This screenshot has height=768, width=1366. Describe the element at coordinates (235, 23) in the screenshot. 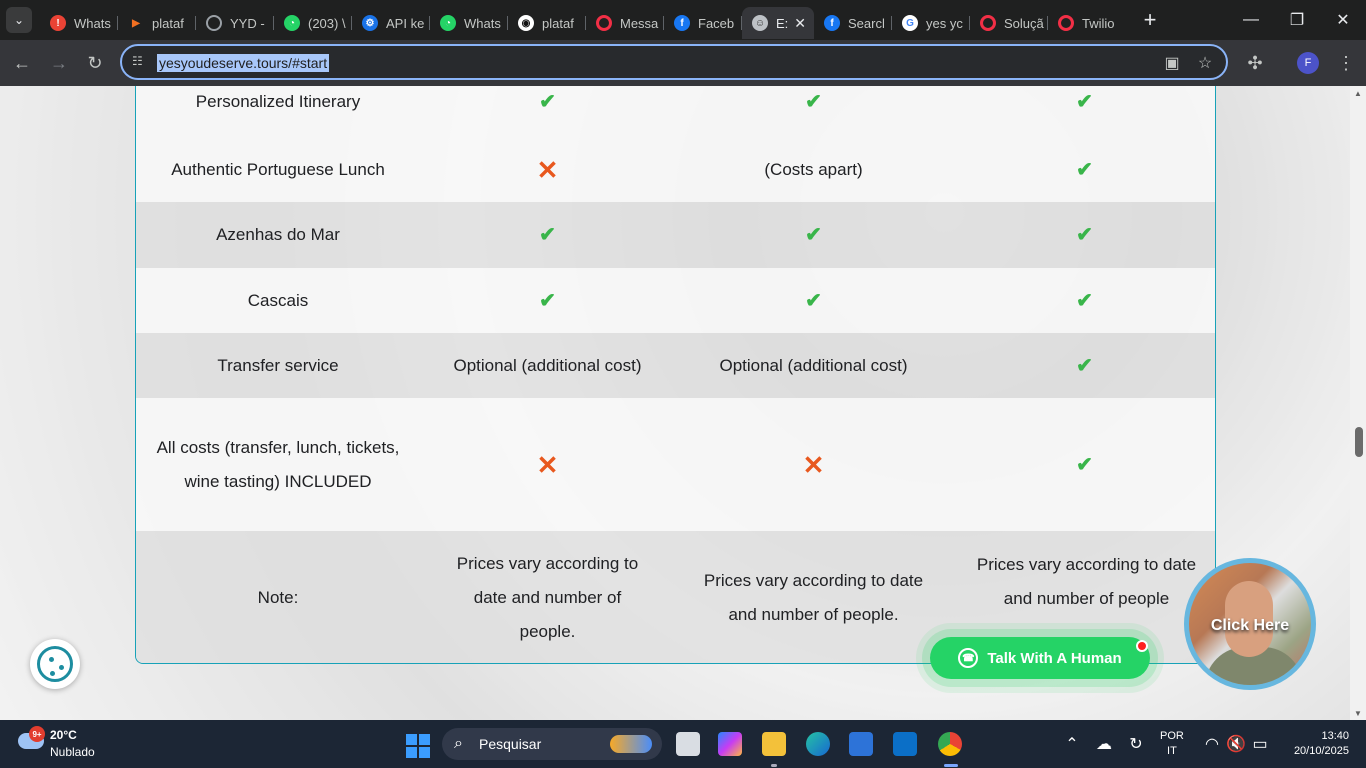

I see `browser-tab-2: YYD -` at that location.